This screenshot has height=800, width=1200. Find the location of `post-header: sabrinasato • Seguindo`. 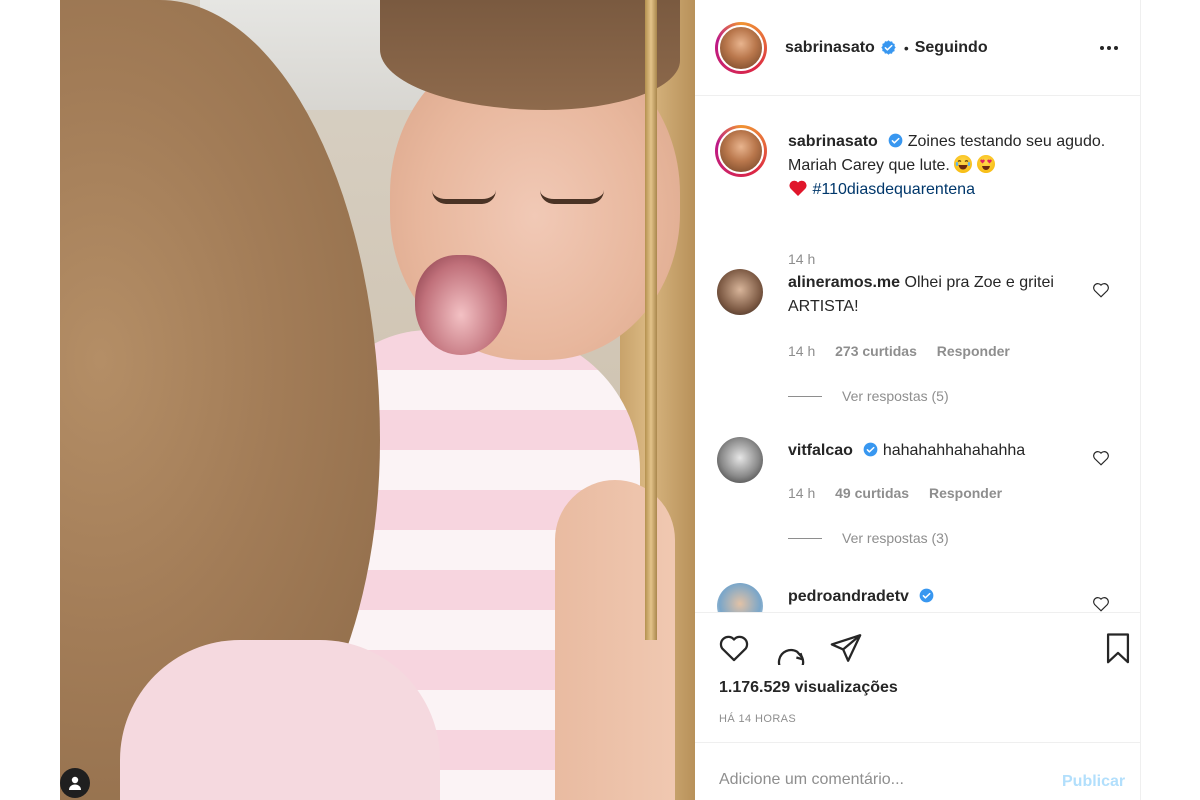

post-header: sabrinasato • Seguindo is located at coordinates (918, 48).